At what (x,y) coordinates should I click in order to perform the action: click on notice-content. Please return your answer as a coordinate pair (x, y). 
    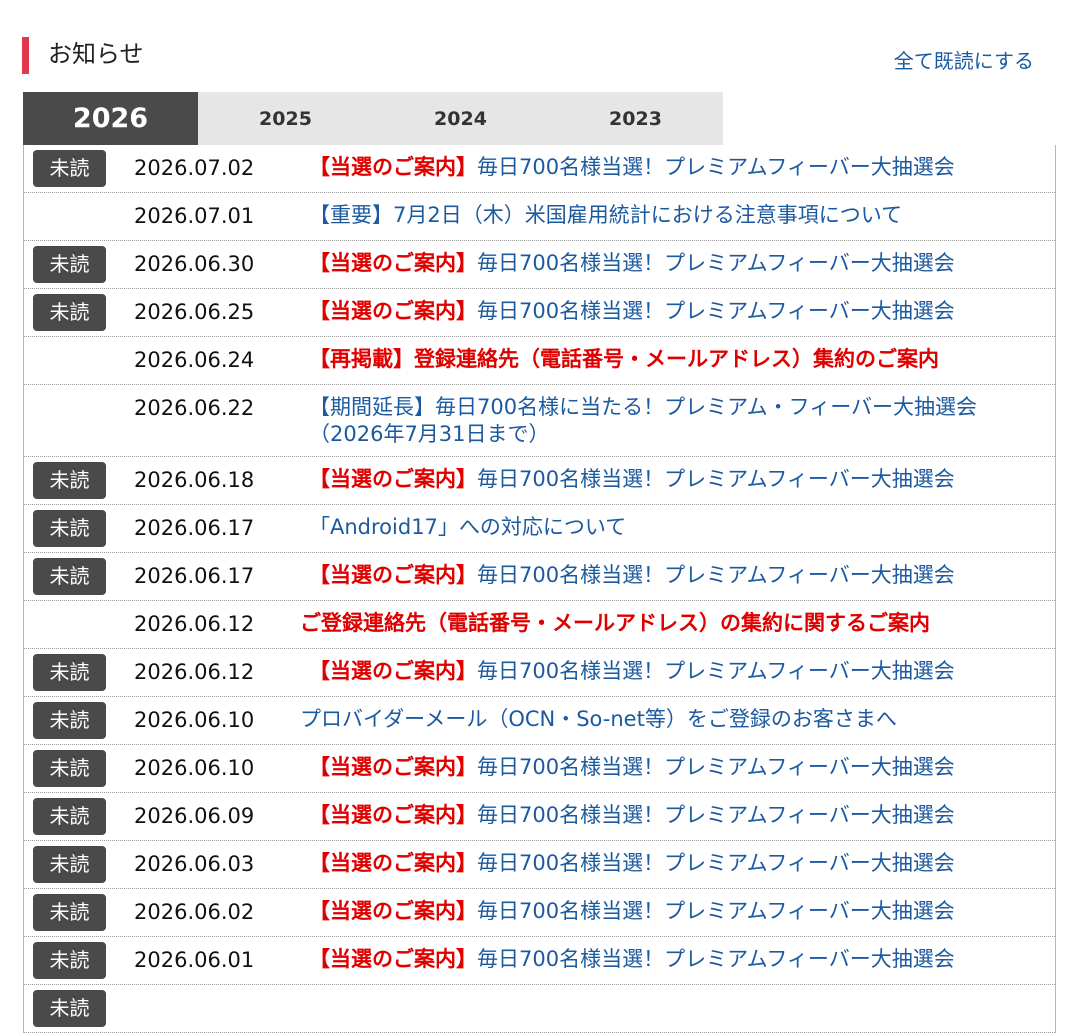
    Looking at the image, I should click on (539, 993).